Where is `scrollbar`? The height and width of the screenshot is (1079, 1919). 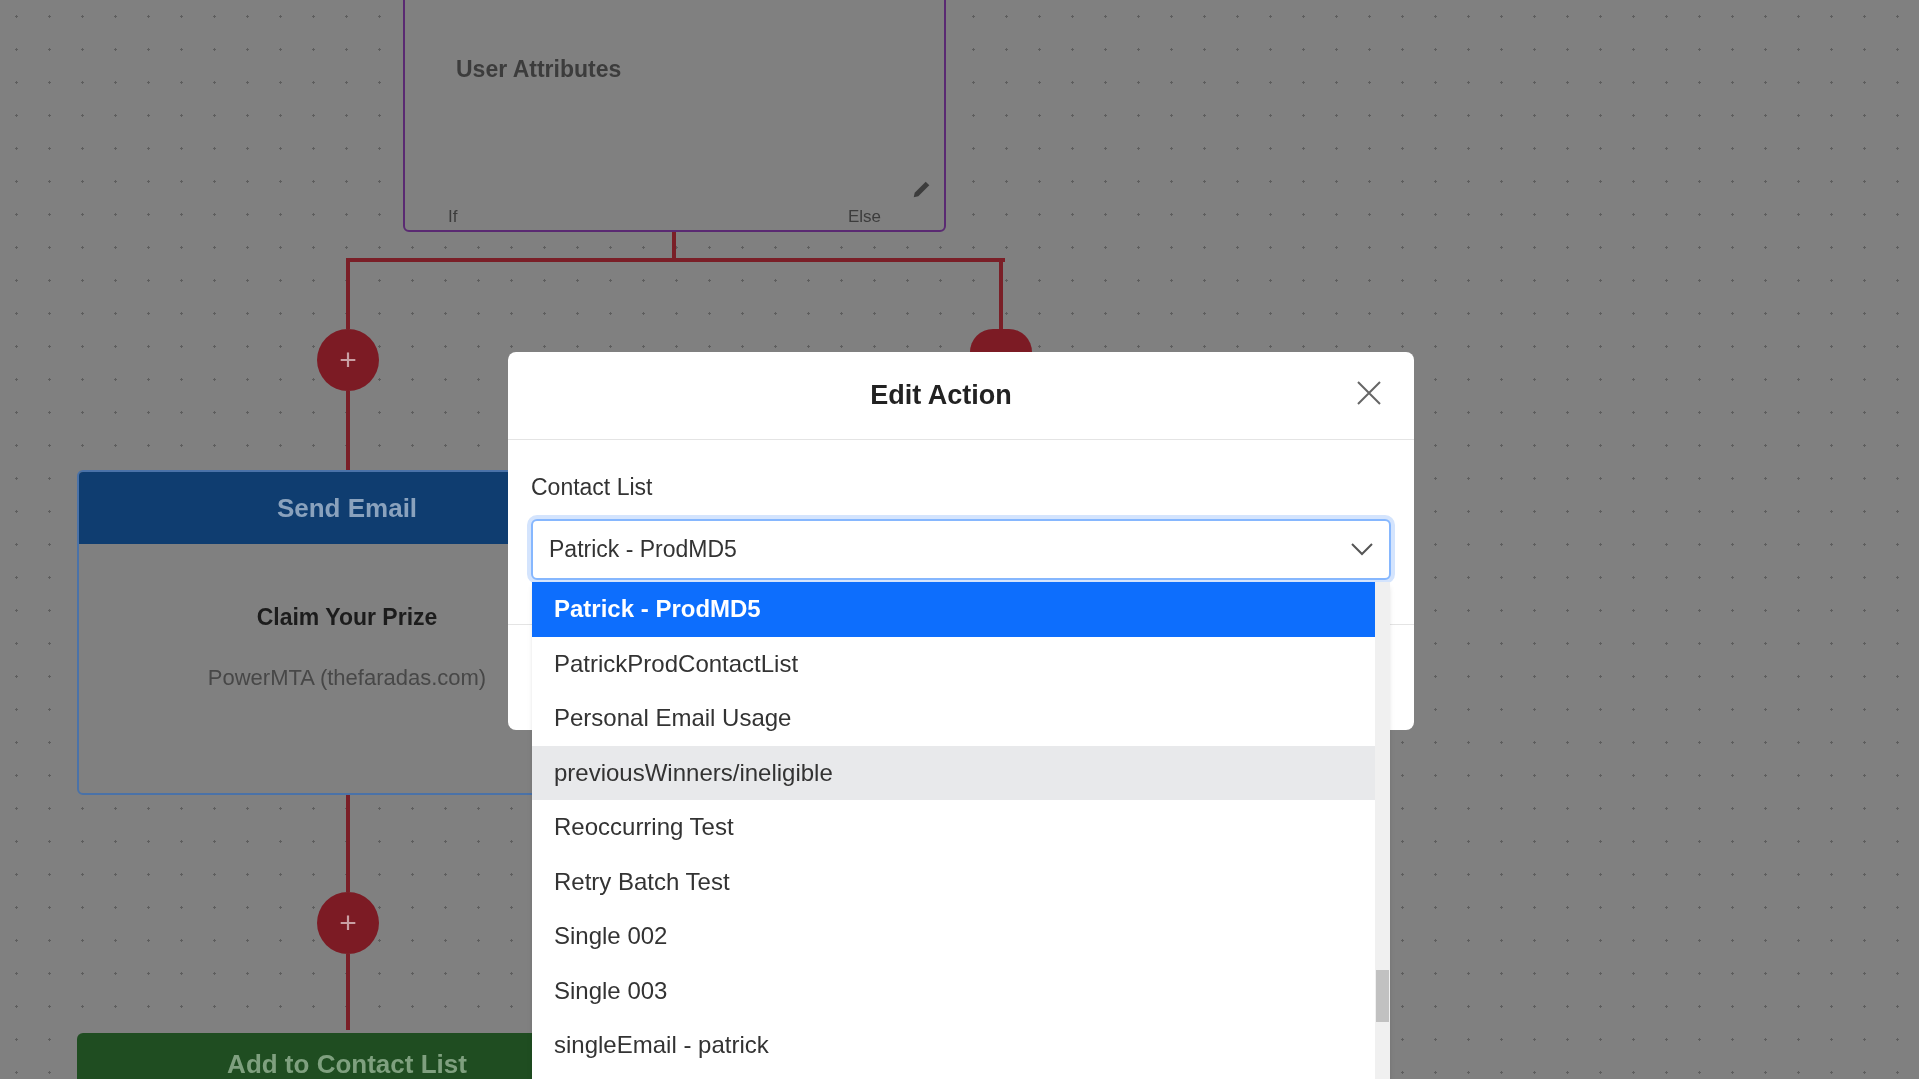
scrollbar is located at coordinates (1382, 830).